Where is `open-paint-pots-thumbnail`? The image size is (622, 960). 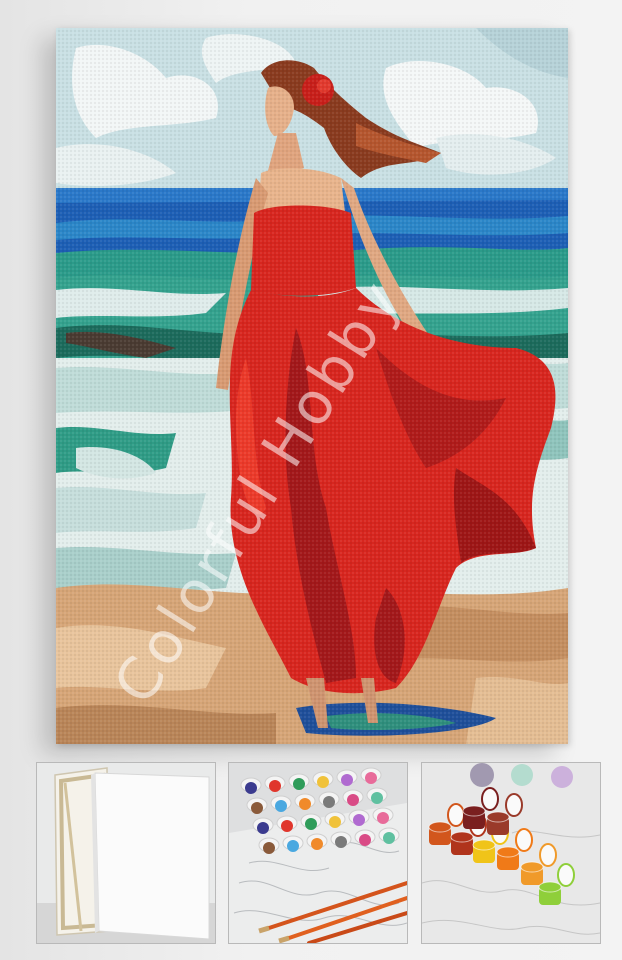
open-paint-pots-thumbnail is located at coordinates (511, 853).